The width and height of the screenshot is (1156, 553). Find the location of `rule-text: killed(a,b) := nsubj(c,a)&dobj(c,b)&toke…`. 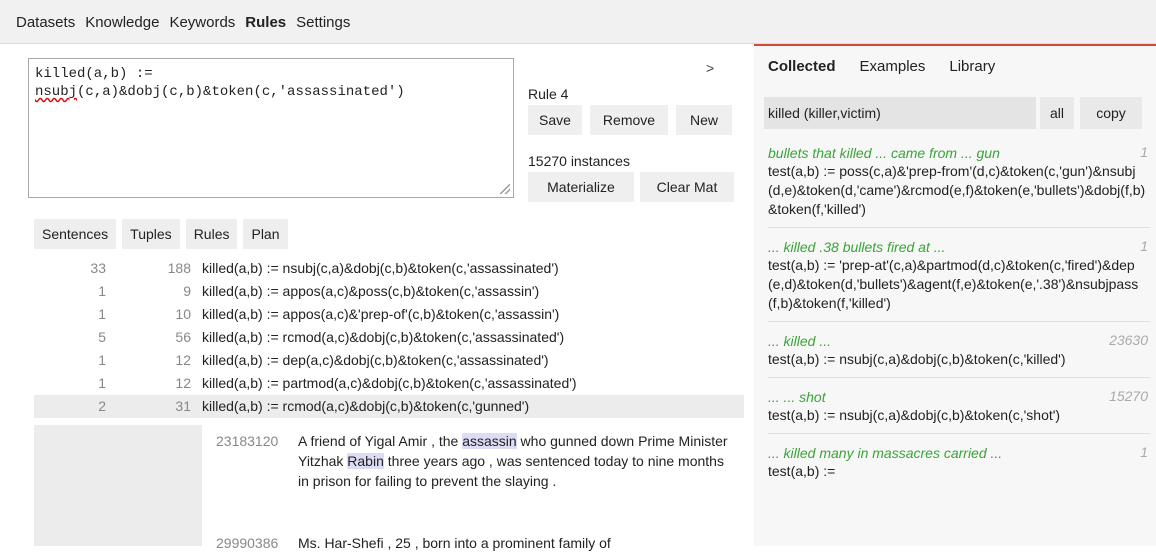

rule-text: killed(a,b) := nsubj(c,a)&dobj(c,b)&toke… is located at coordinates (380, 268).